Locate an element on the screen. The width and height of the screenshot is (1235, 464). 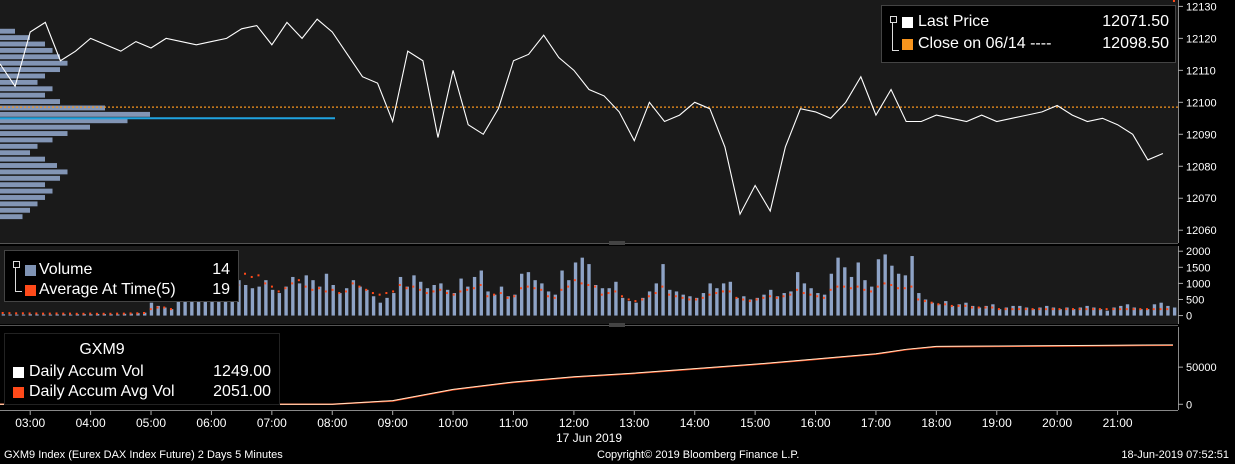
price-y-tick-label: 12070 is located at coordinates (1201, 199).